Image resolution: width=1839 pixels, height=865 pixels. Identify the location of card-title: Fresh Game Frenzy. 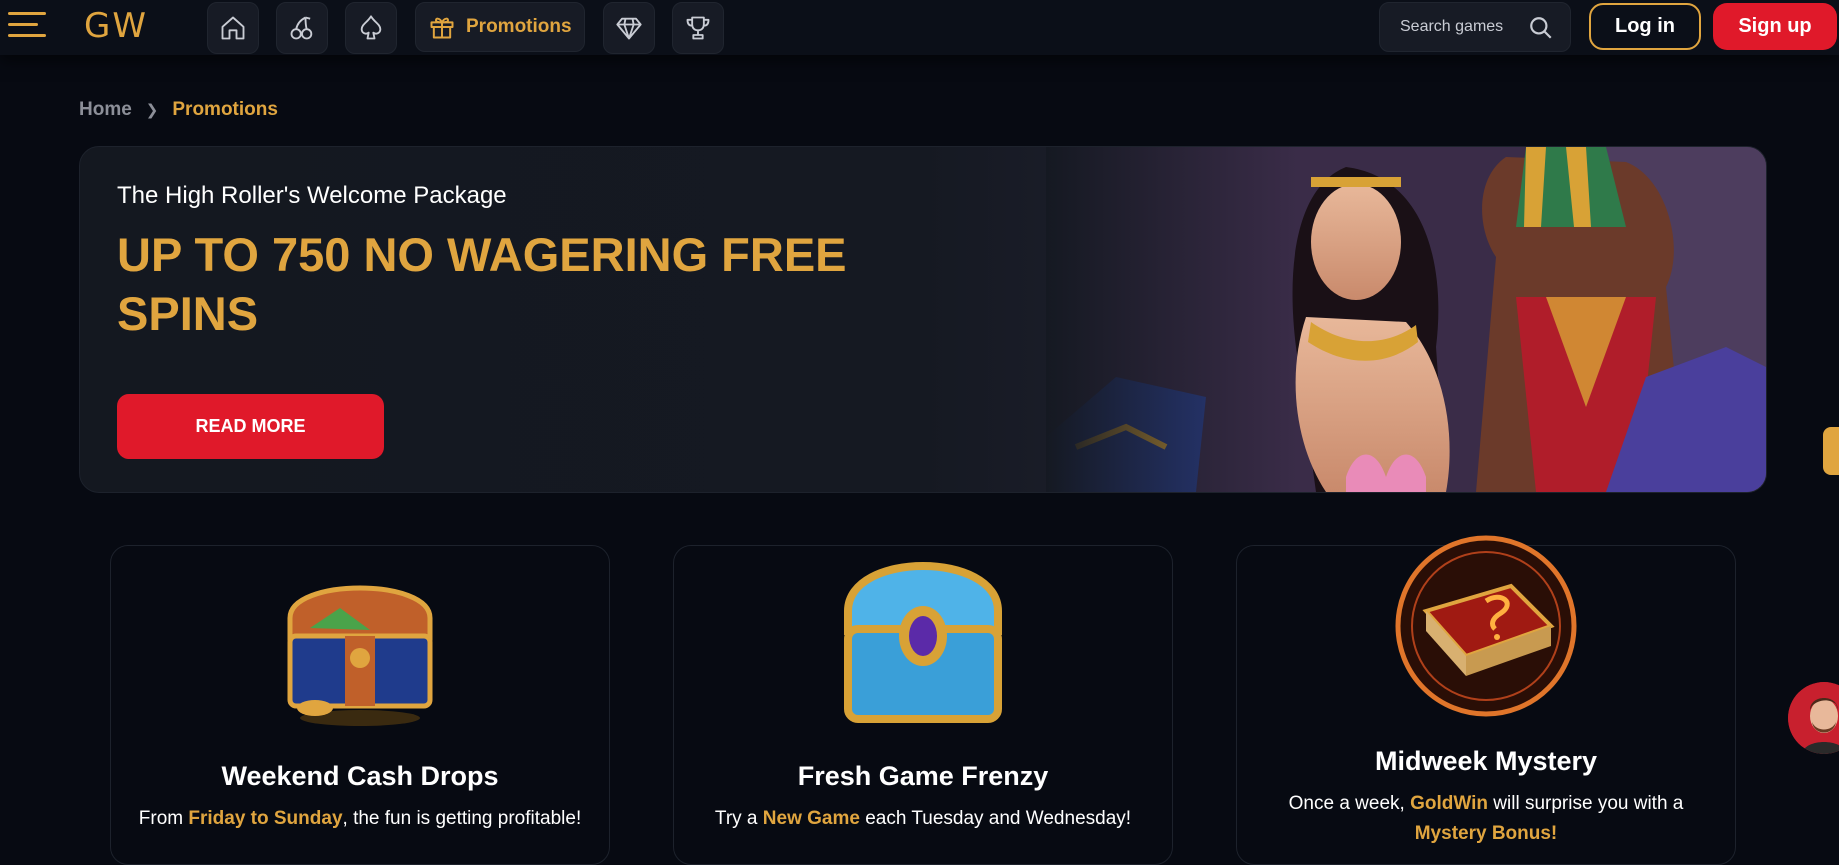
(923, 776).